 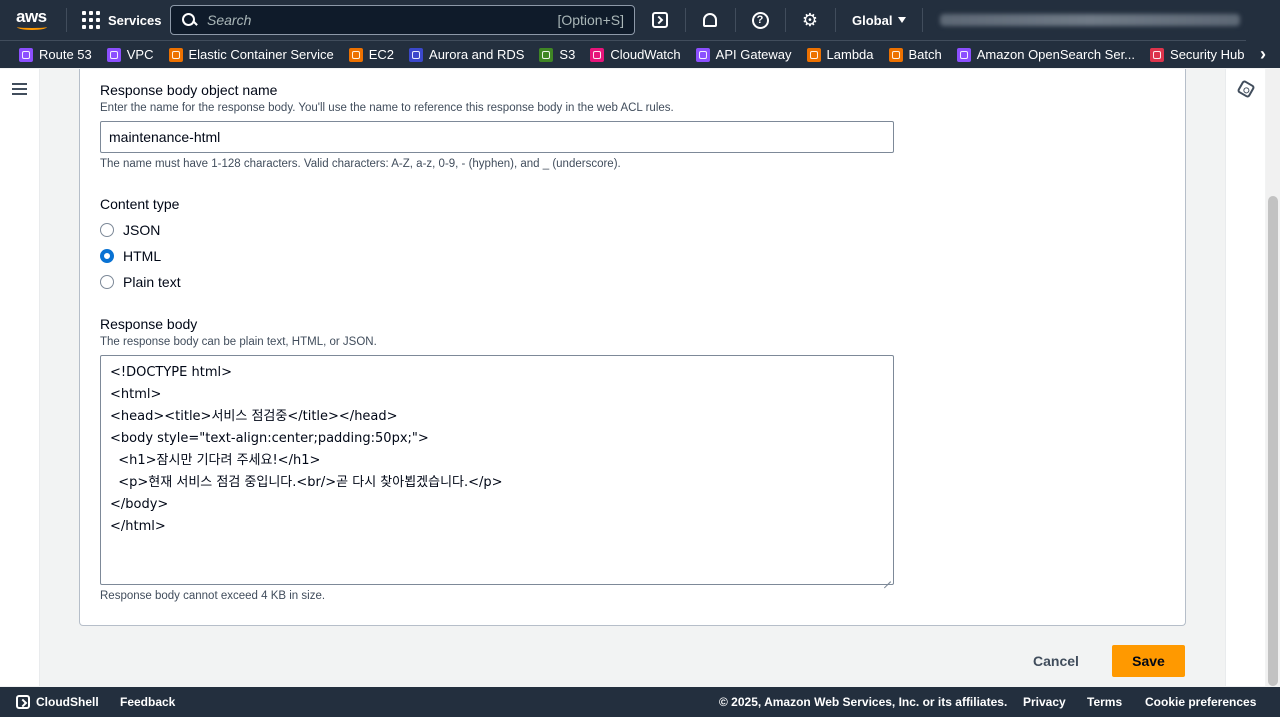 What do you see at coordinates (261, 54) in the screenshot?
I see `favorite-label: Elastic Container Service` at bounding box center [261, 54].